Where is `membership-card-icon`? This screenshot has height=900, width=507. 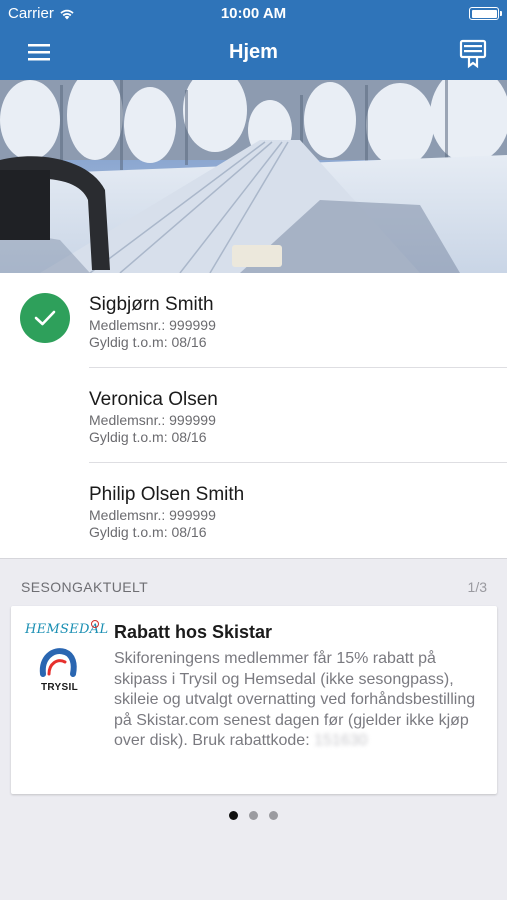 membership-card-icon is located at coordinates (473, 54).